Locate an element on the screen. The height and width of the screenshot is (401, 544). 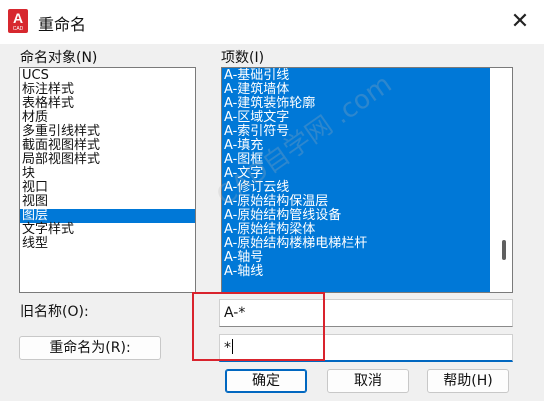
list-item: A-基础引线 is located at coordinates (356, 76).